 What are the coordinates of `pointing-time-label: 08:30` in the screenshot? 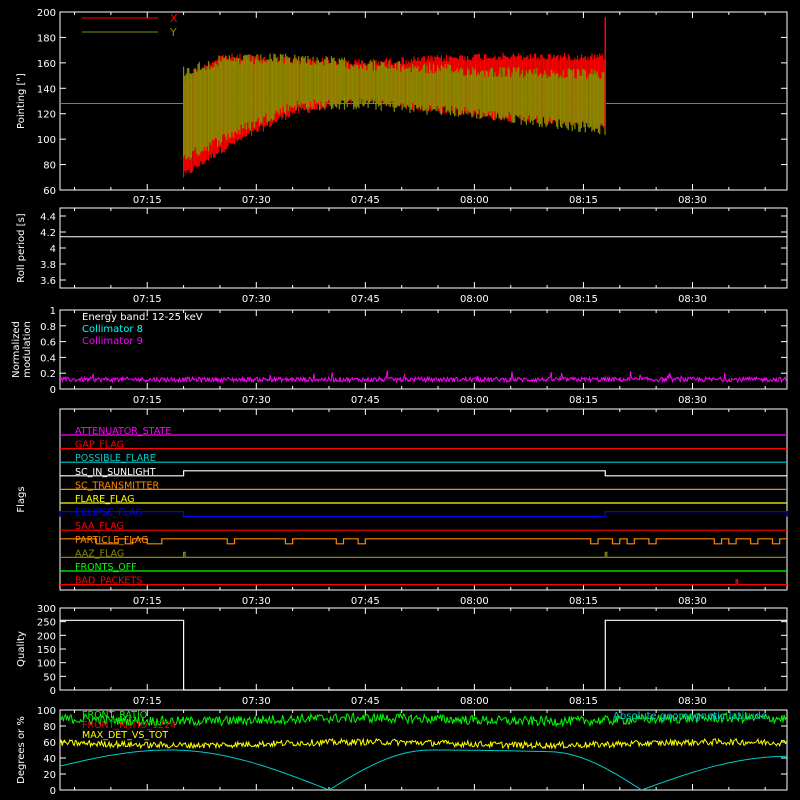 It's located at (692, 200).